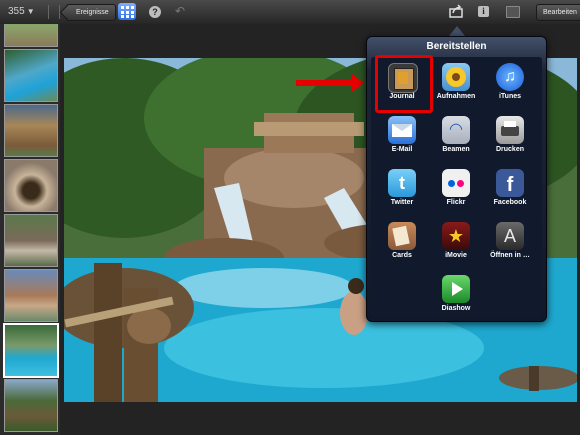 The width and height of the screenshot is (580, 435). What do you see at coordinates (91, 12) in the screenshot?
I see `back-button: Ereignisse` at bounding box center [91, 12].